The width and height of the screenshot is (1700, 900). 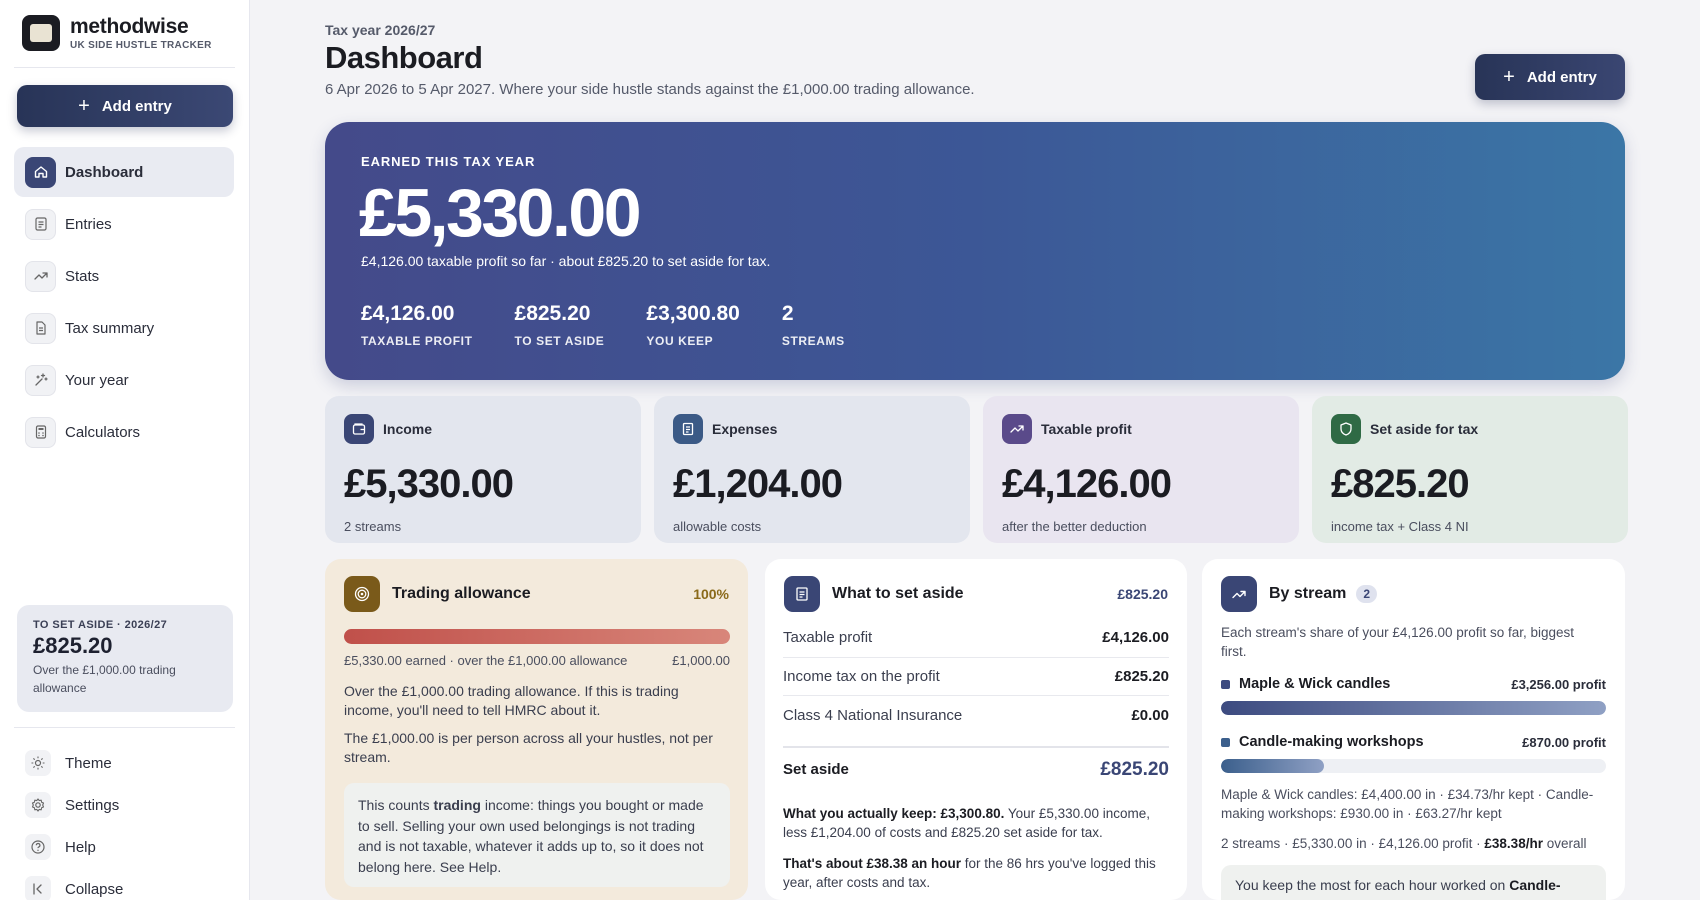 I want to click on row-label: Income tax on the profit, so click(x=861, y=676).